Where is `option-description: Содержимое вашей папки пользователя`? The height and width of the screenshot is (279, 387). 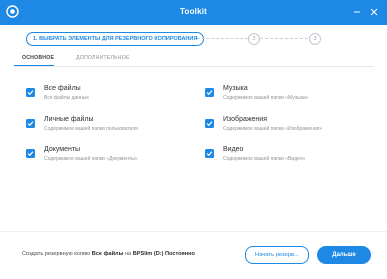
option-description: Содержимое вашей папки пользователя is located at coordinates (91, 129).